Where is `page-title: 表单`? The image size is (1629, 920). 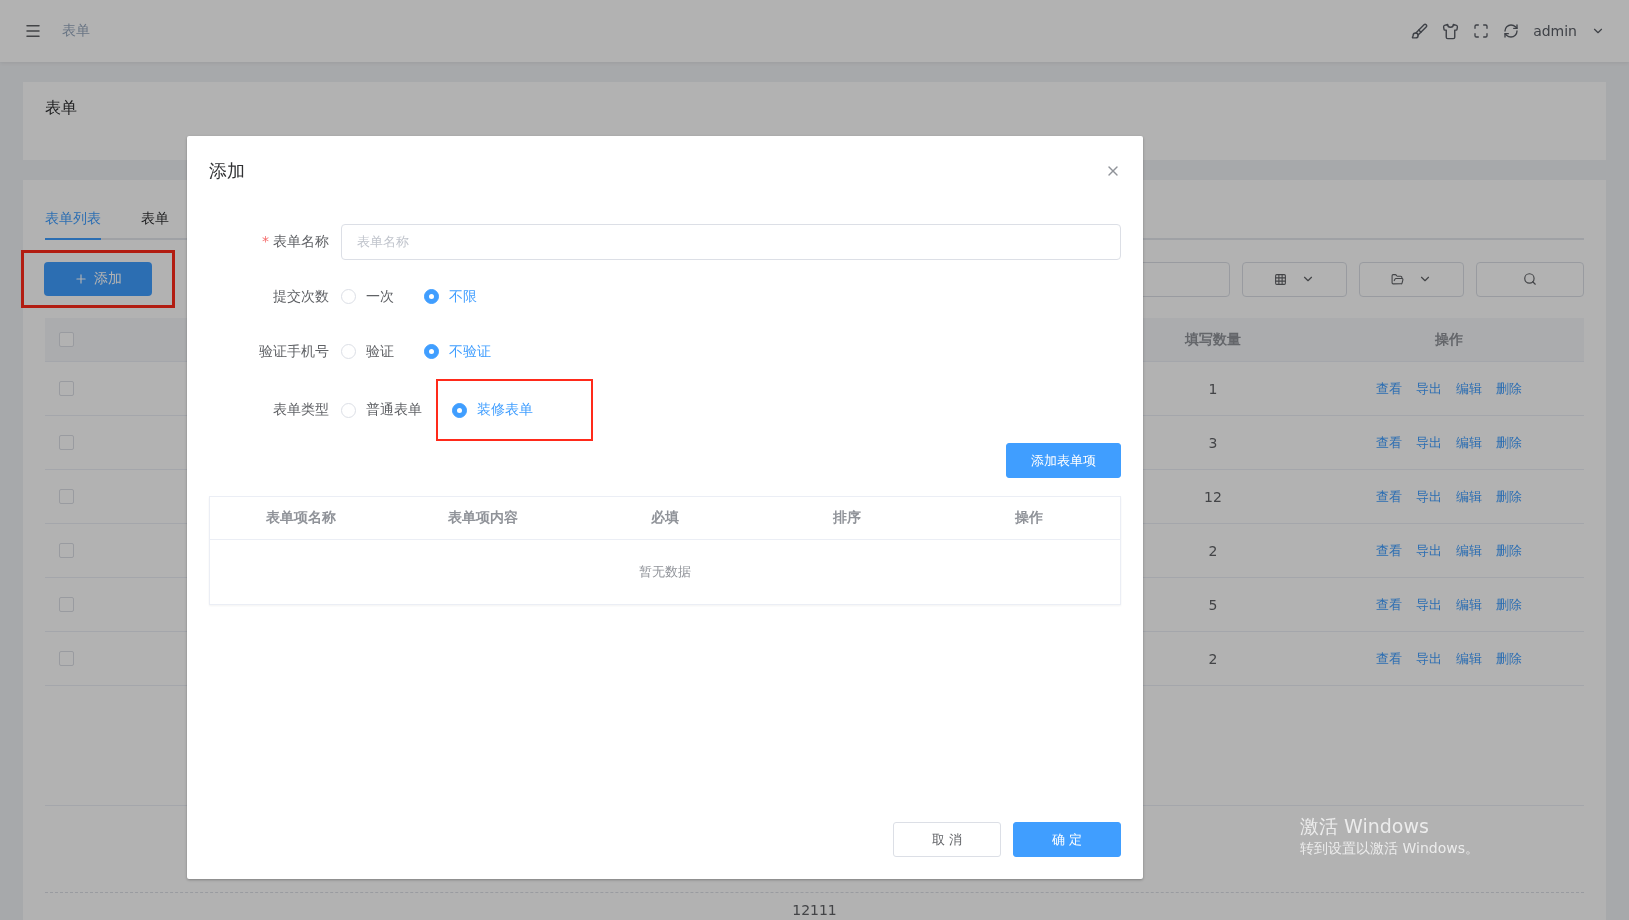
page-title: 表单 is located at coordinates (61, 107).